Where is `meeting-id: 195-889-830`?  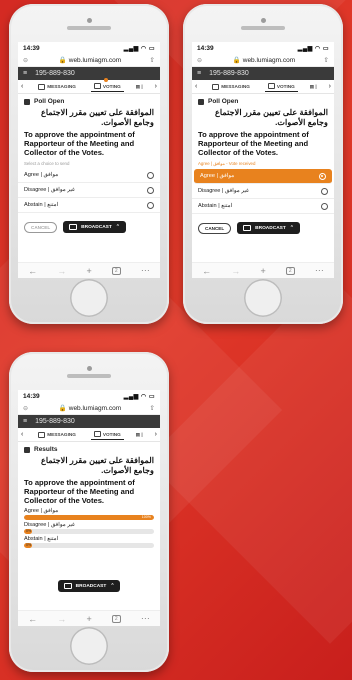 meeting-id: 195-889-830 is located at coordinates (55, 73).